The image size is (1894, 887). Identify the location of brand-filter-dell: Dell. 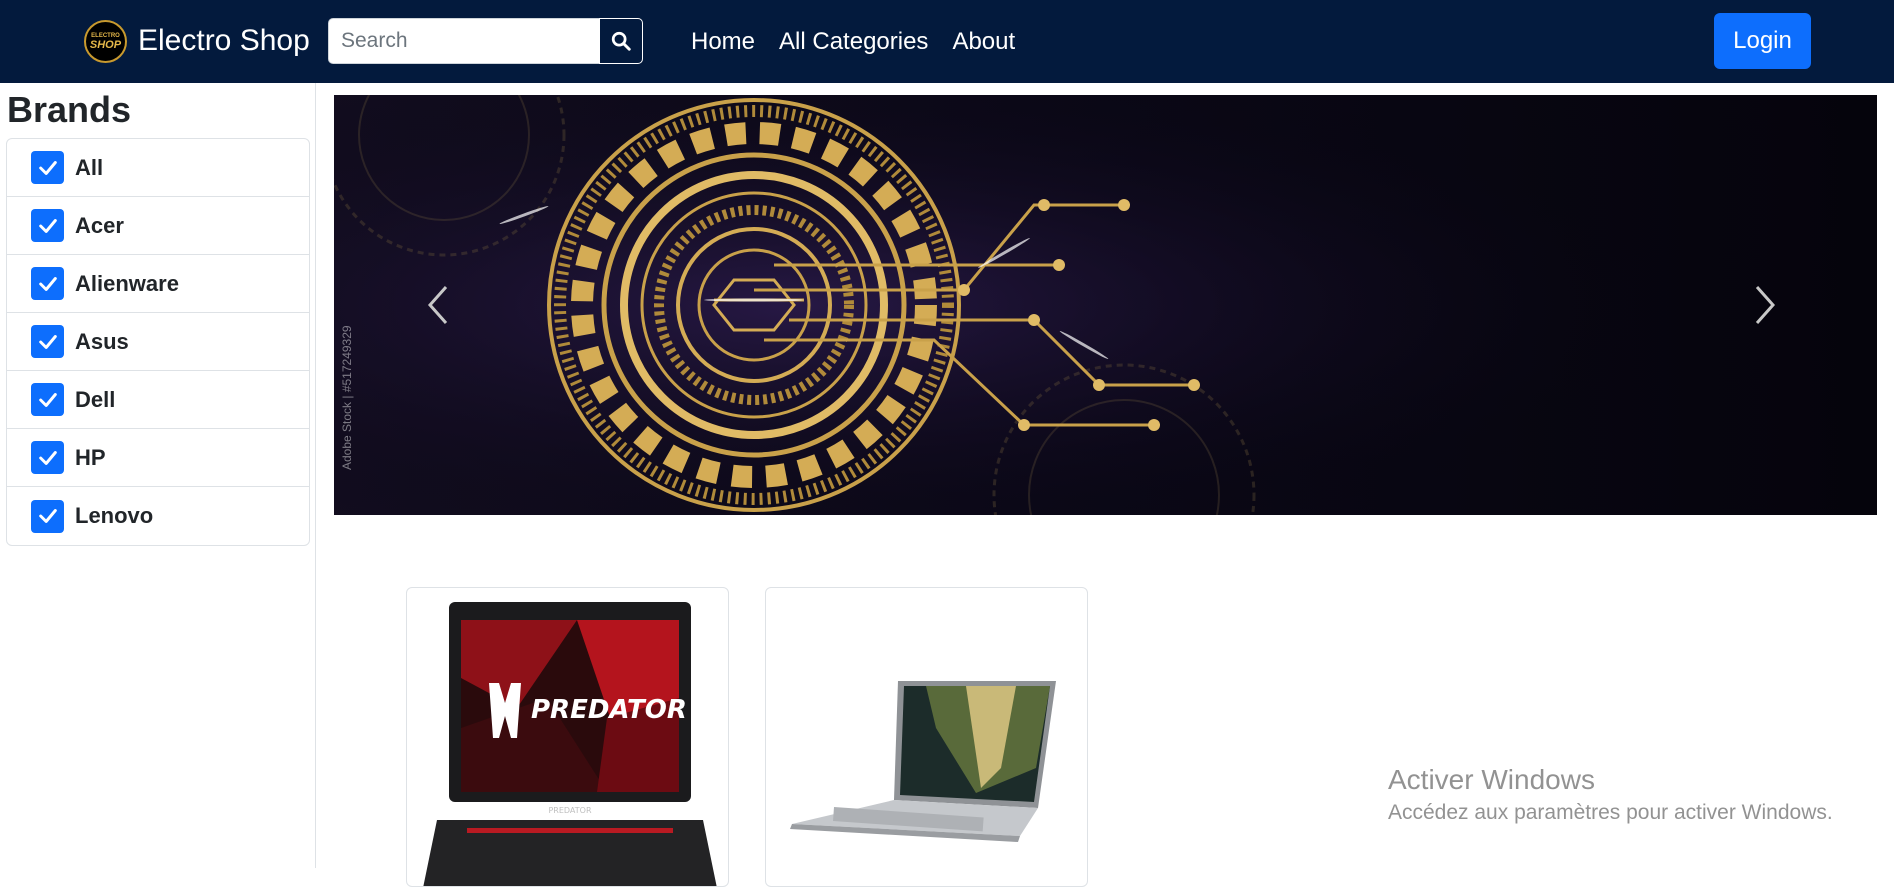
(158, 400).